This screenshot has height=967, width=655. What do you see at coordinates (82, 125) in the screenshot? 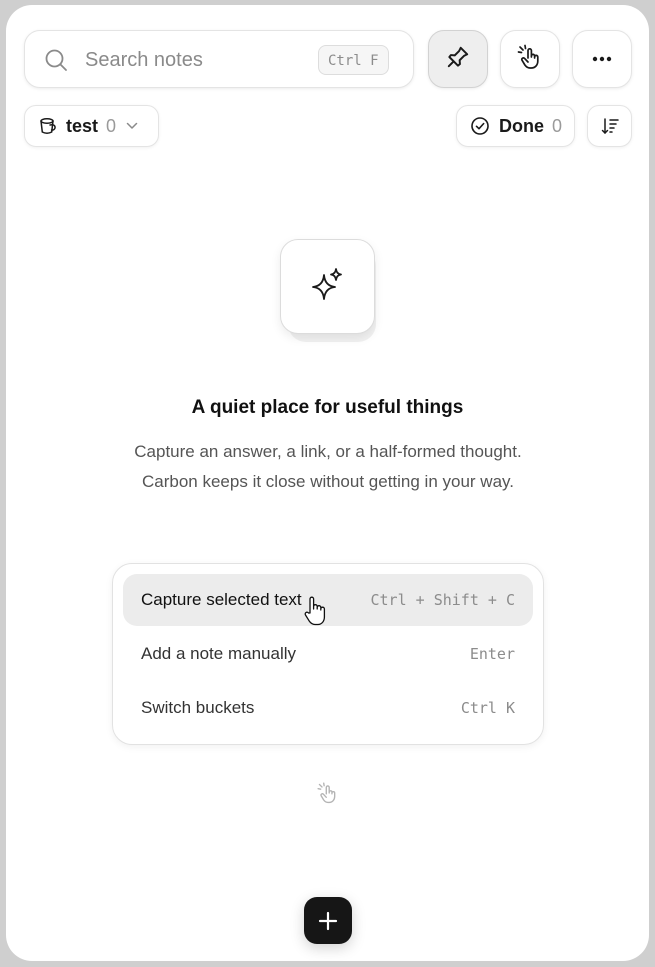
I see `bucket-name: test` at bounding box center [82, 125].